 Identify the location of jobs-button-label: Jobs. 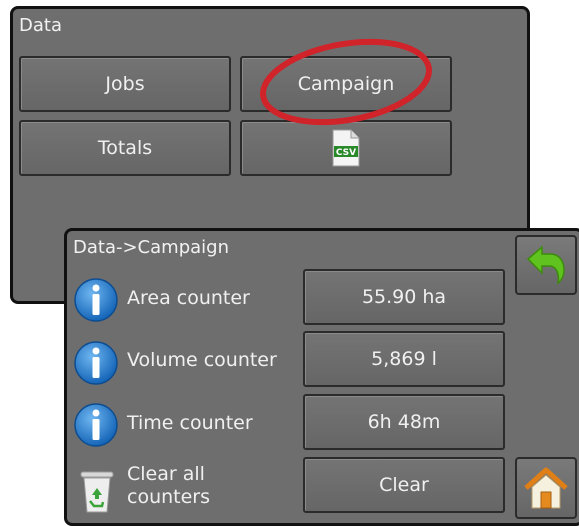
(125, 84).